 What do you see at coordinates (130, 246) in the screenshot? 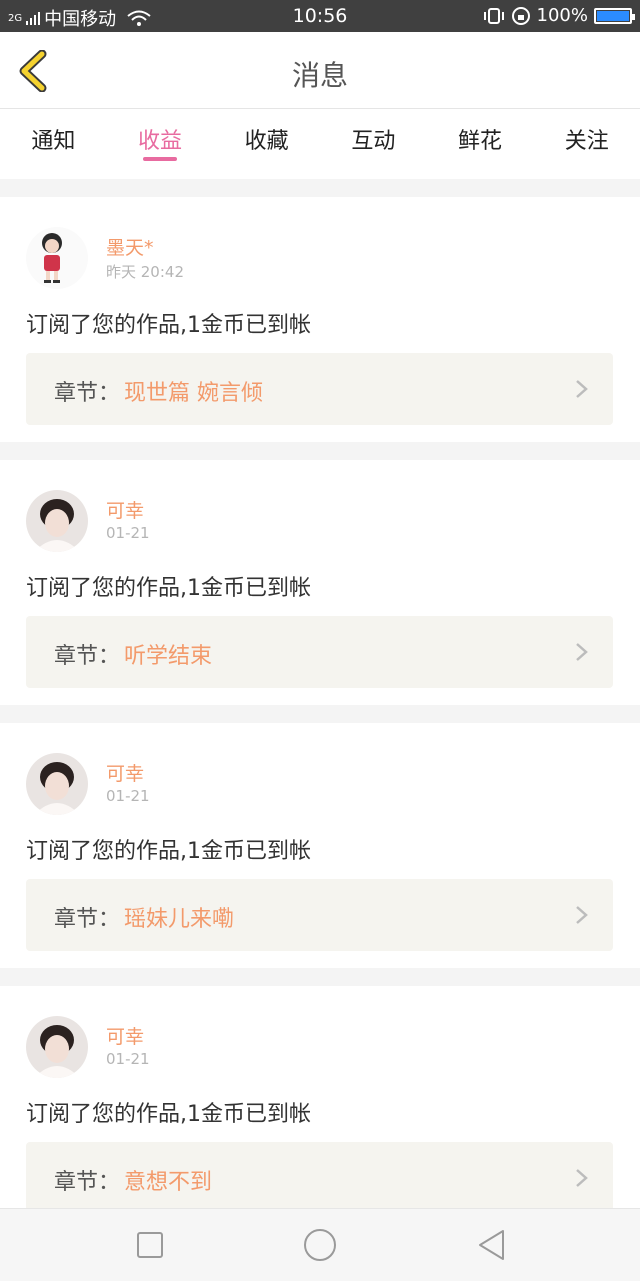
I see `username: 墨天*` at bounding box center [130, 246].